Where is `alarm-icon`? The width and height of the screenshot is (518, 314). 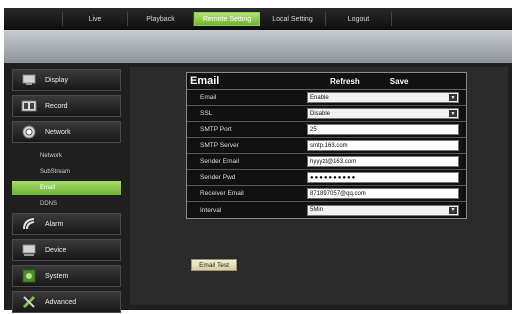 alarm-icon is located at coordinates (29, 224).